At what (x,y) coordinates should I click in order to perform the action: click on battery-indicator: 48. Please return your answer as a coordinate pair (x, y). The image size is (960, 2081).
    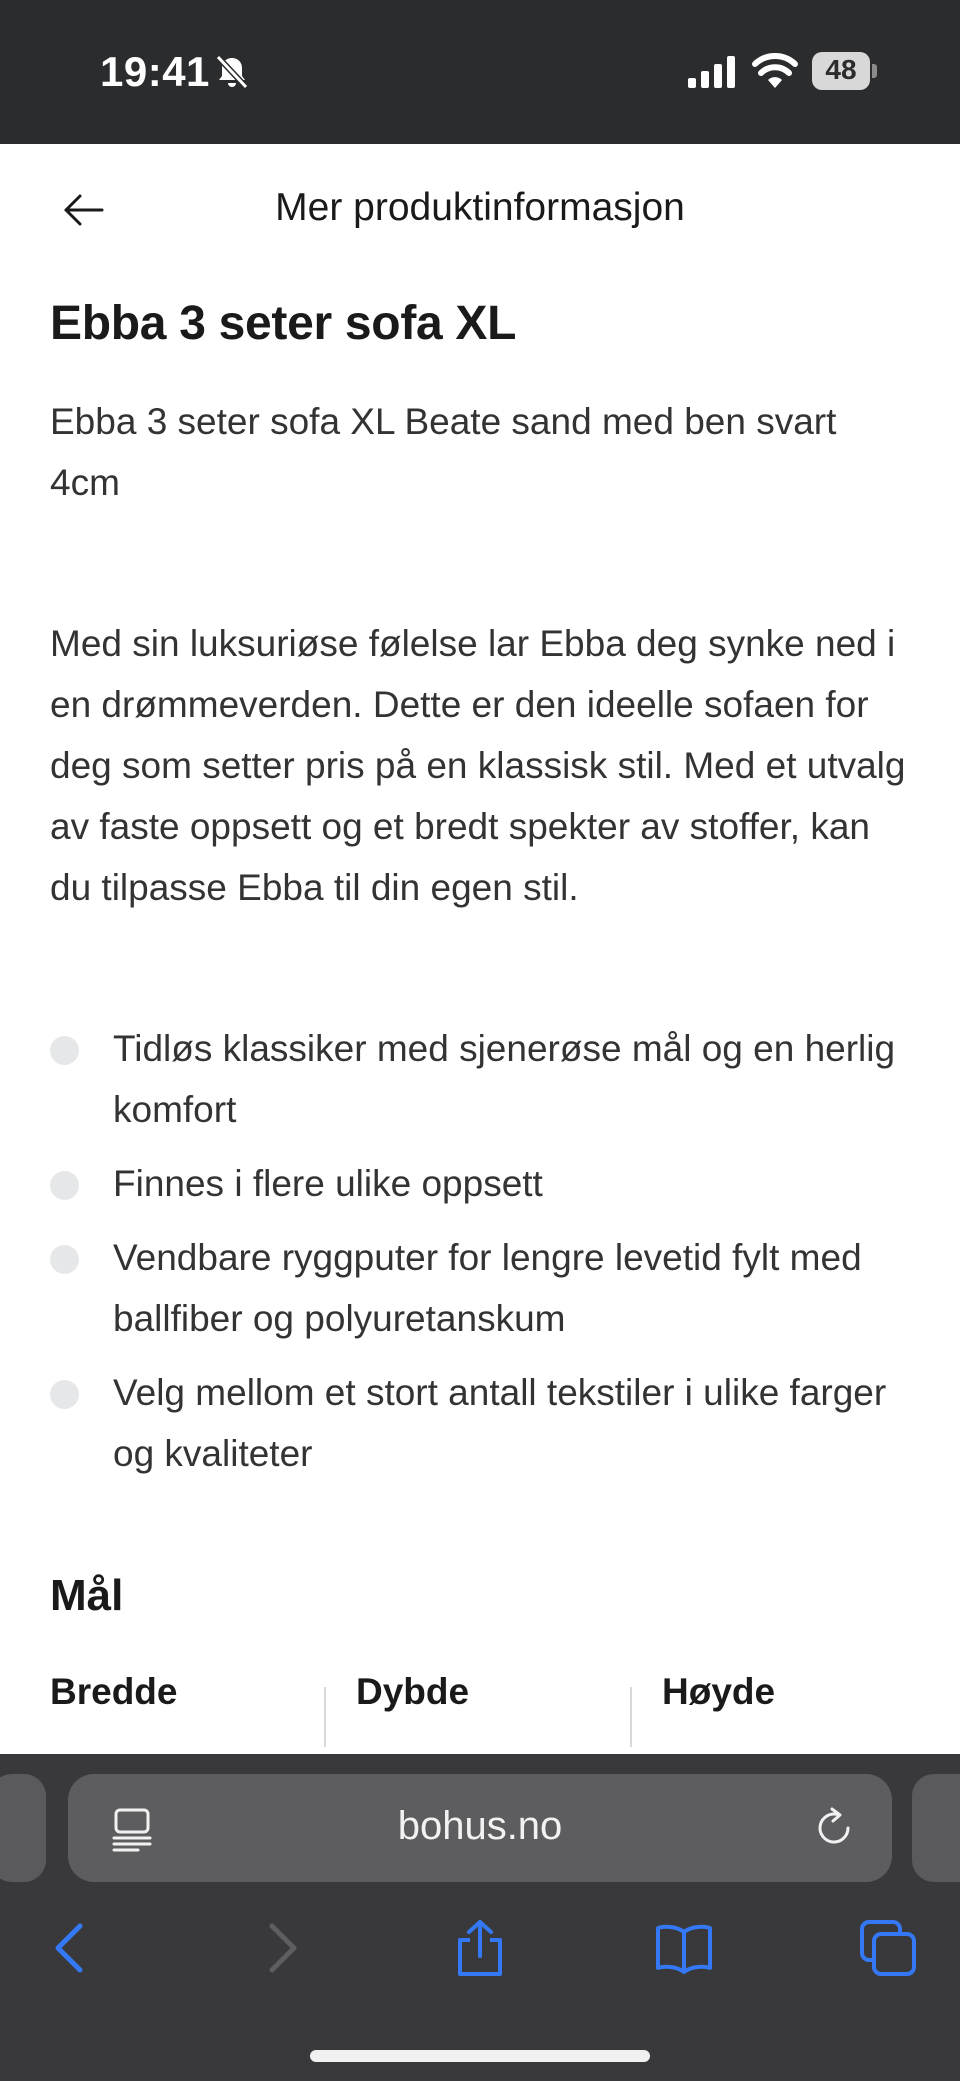
    Looking at the image, I should click on (844, 71).